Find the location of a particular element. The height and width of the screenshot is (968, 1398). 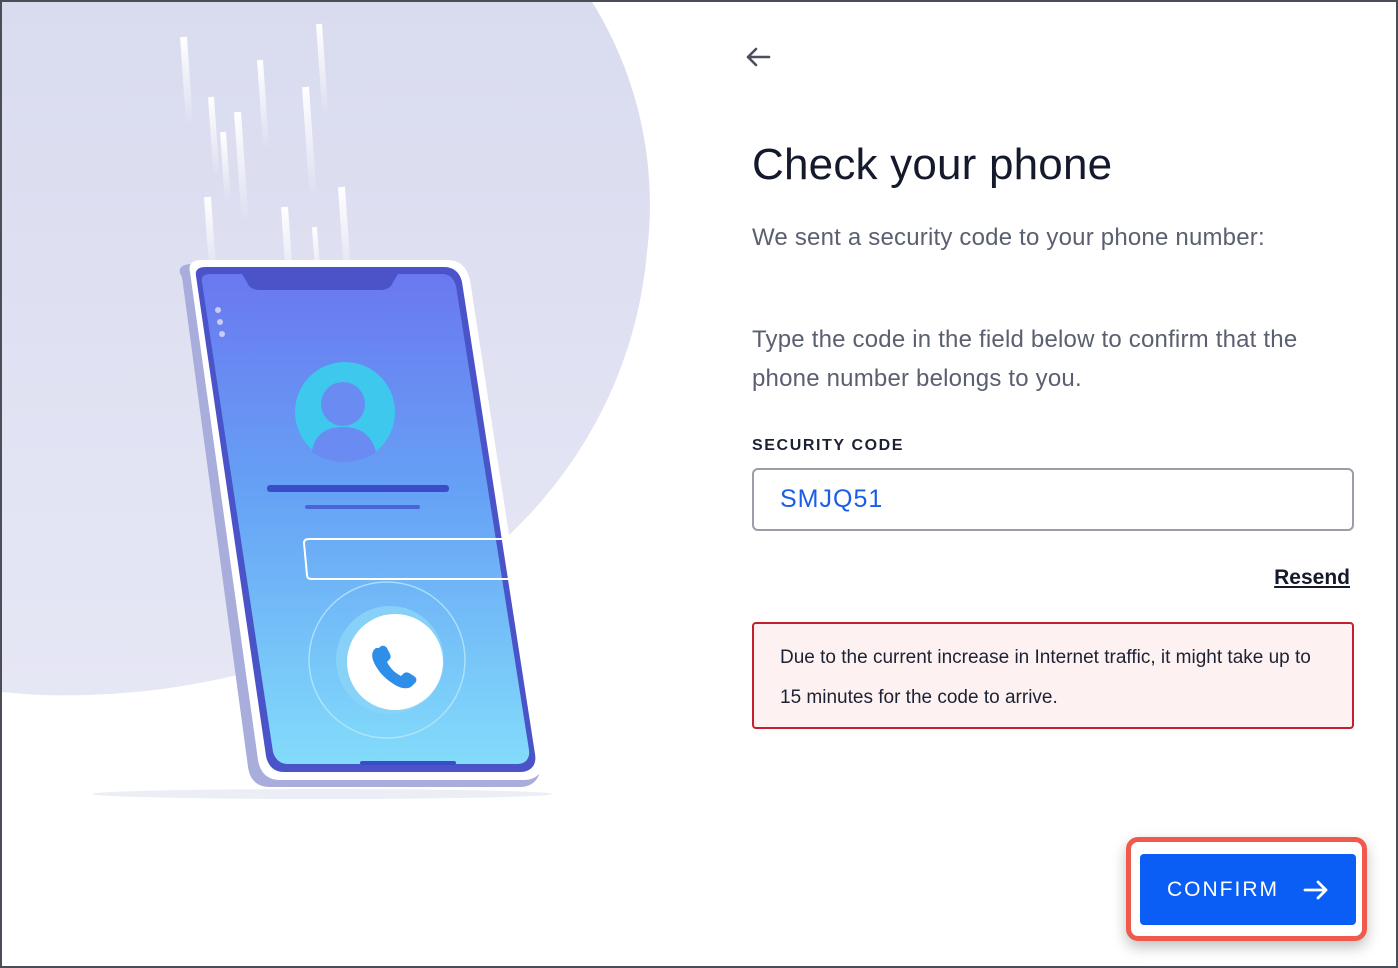

back-button is located at coordinates (758, 57).